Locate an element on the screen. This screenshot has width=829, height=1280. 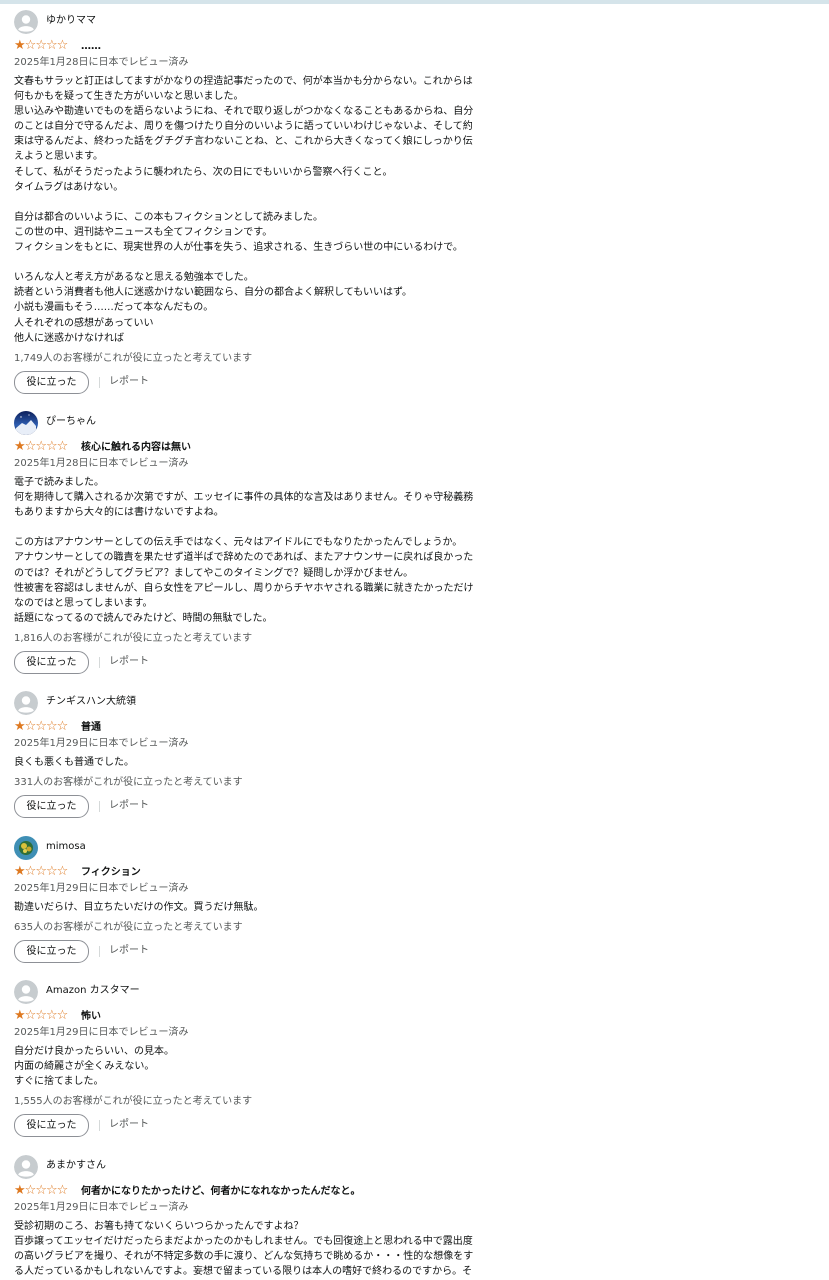
helpful-count: 1,555人のお客様がこれが役に立ったと考えています is located at coordinates (133, 1102).